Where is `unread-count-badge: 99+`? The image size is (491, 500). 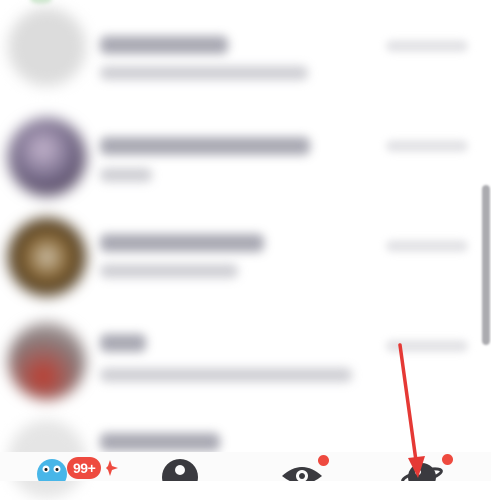
unread-count-badge: 99+ is located at coordinates (84, 468).